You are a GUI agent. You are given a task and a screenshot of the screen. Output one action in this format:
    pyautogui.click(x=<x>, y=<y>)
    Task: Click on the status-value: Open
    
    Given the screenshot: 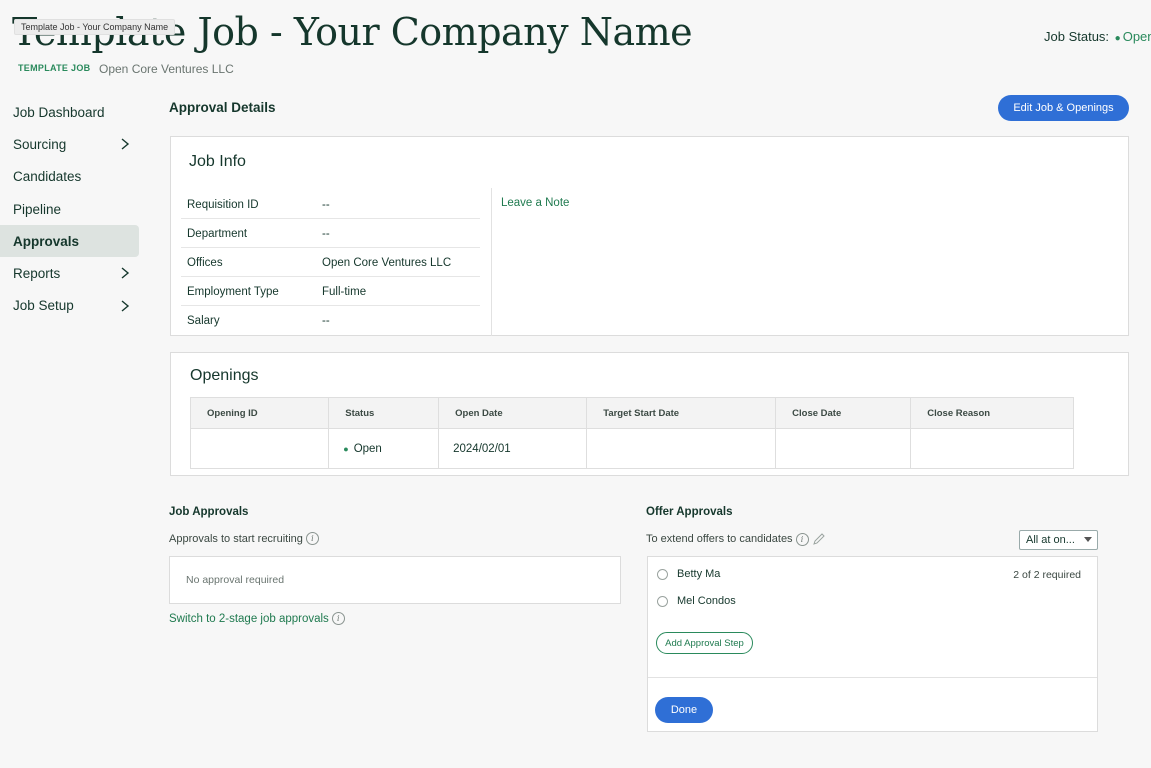 What is the action you would take?
    pyautogui.click(x=367, y=448)
    